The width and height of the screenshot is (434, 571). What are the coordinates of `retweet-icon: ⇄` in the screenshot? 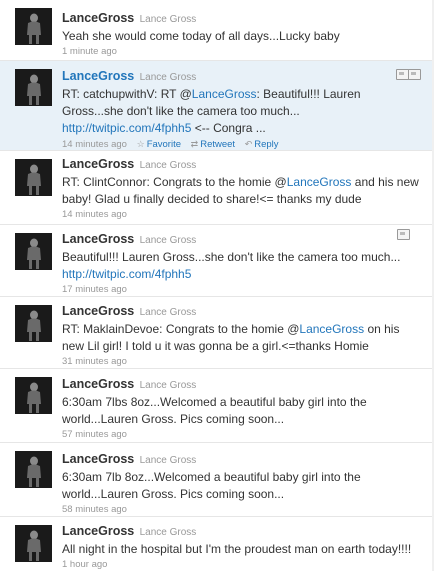 It's located at (194, 144).